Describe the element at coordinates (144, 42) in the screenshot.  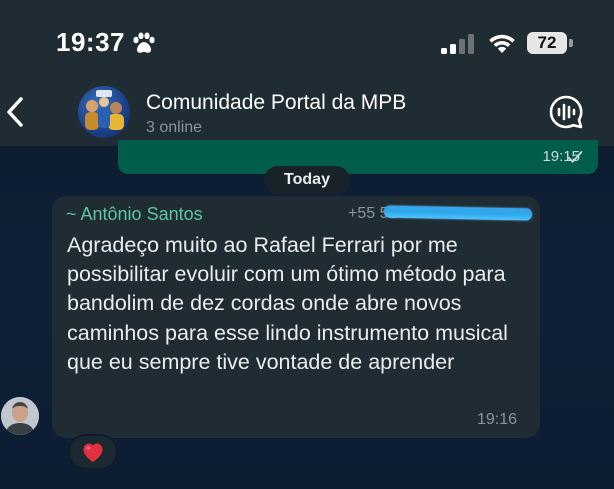
I see `paw-icon` at that location.